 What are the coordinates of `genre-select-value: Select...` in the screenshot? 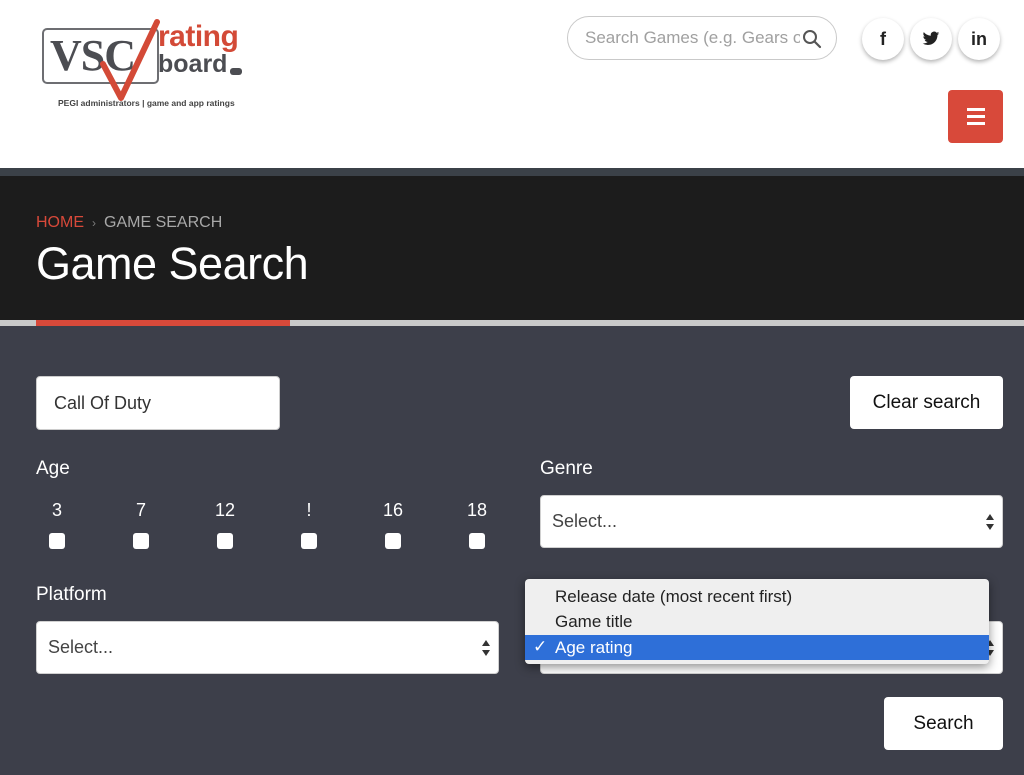 It's located at (585, 521).